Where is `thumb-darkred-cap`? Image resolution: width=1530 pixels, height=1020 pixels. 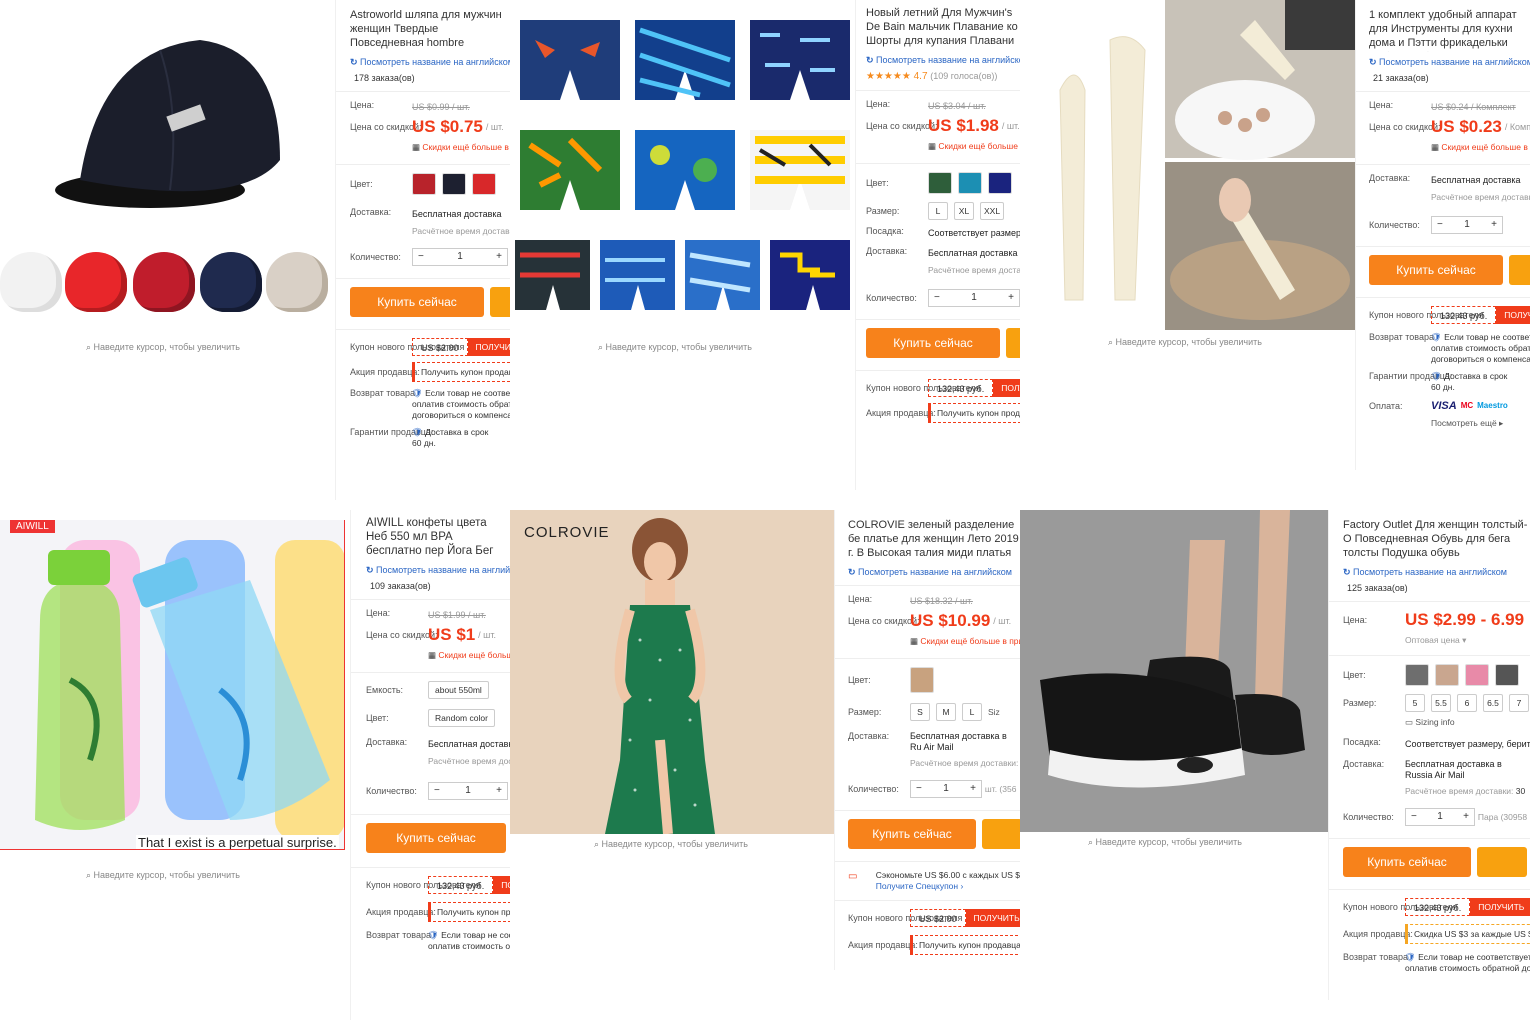
thumb-darkred-cap is located at coordinates (164, 282).